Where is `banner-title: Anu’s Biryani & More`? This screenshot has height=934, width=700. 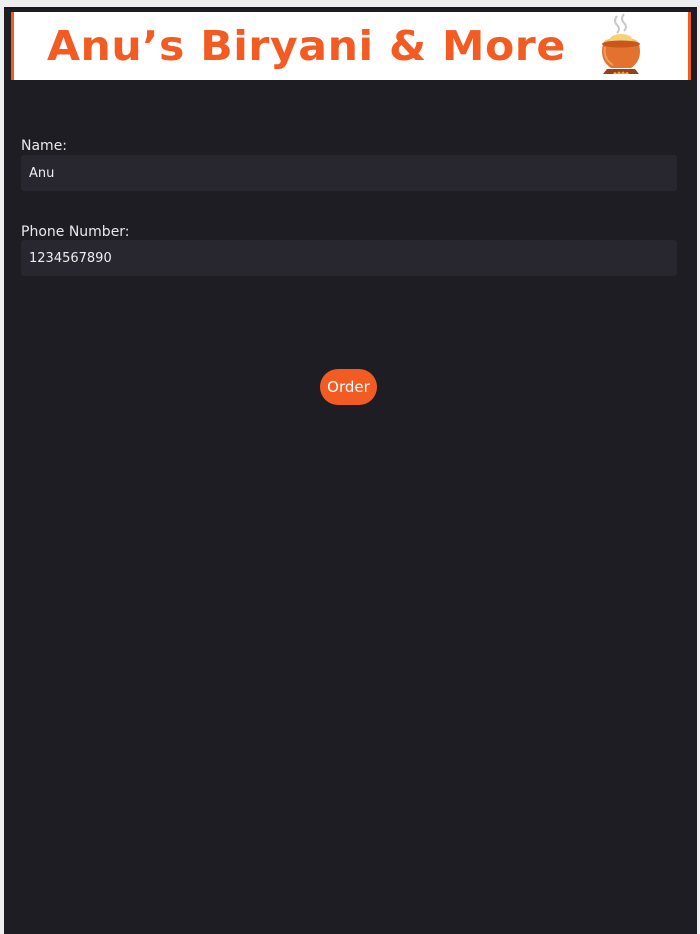 banner-title: Anu’s Biryani & More is located at coordinates (306, 46).